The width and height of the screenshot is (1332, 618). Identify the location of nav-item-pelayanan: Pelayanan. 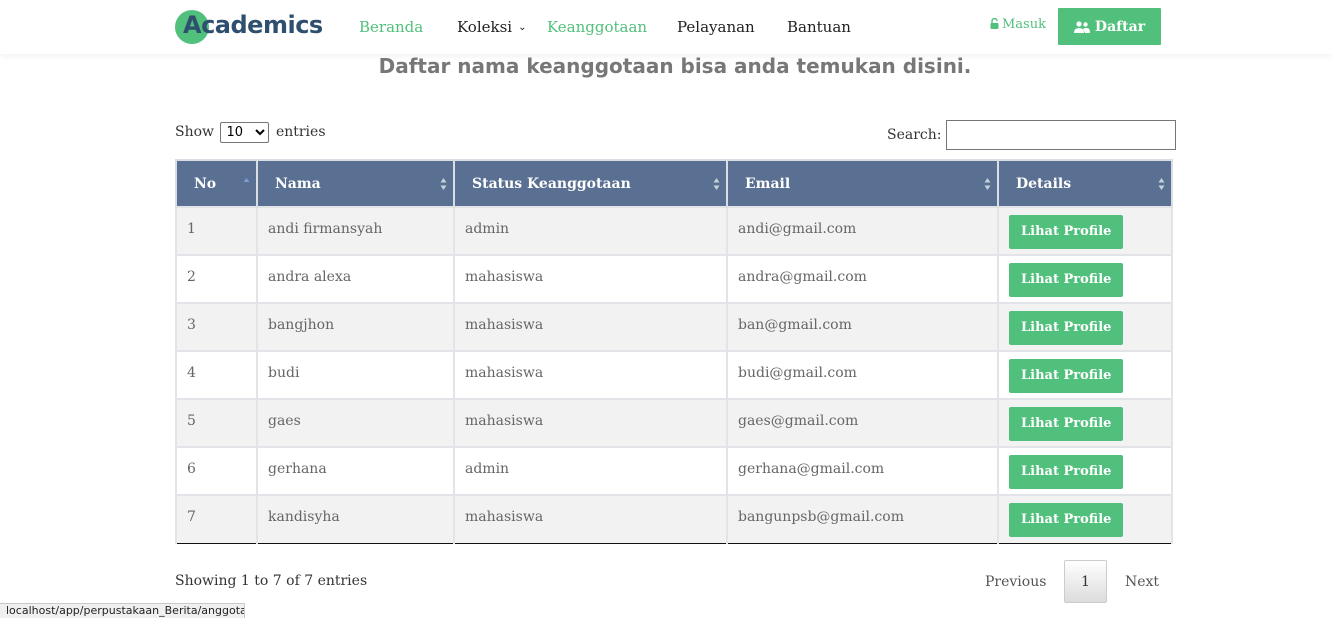
(716, 27).